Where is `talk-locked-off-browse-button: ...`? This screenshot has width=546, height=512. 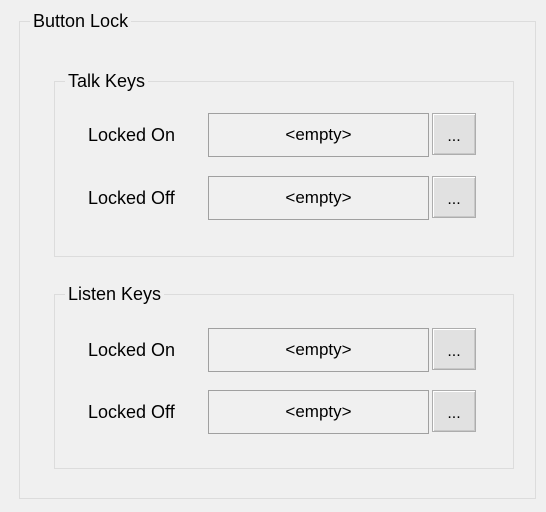 talk-locked-off-browse-button: ... is located at coordinates (454, 197).